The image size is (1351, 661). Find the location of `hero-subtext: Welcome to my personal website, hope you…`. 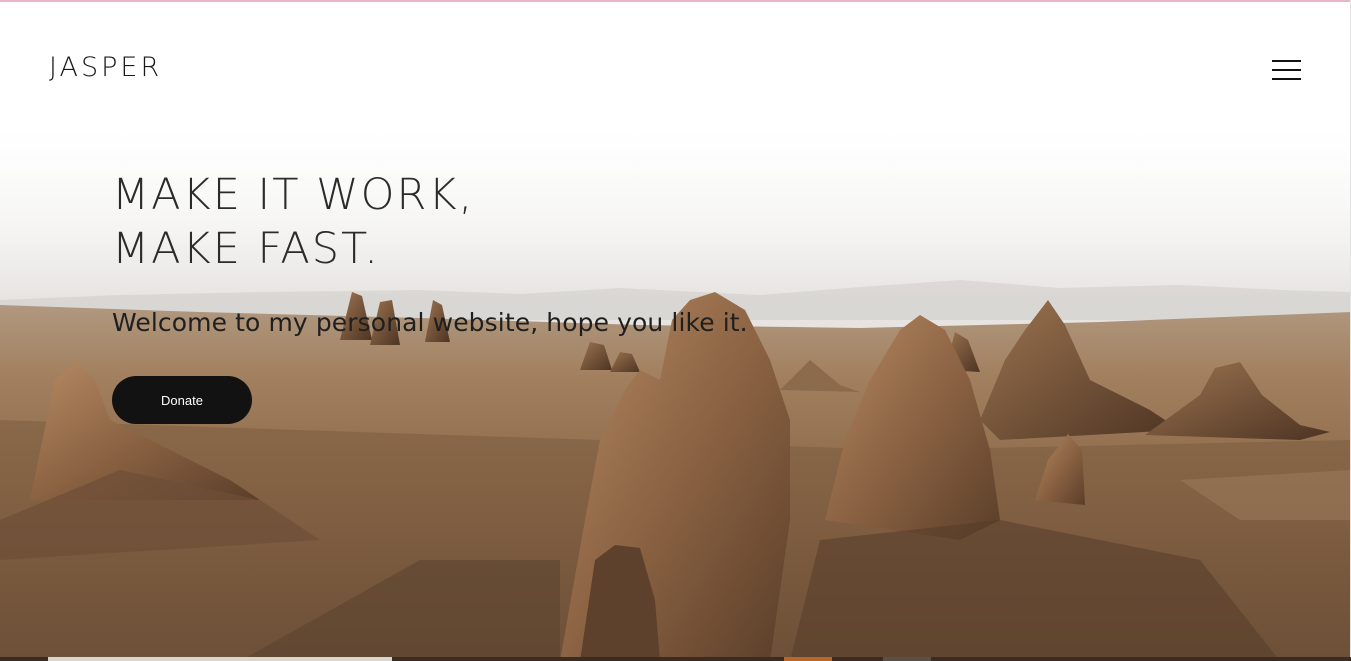

hero-subtext: Welcome to my personal website, hope you… is located at coordinates (430, 322).